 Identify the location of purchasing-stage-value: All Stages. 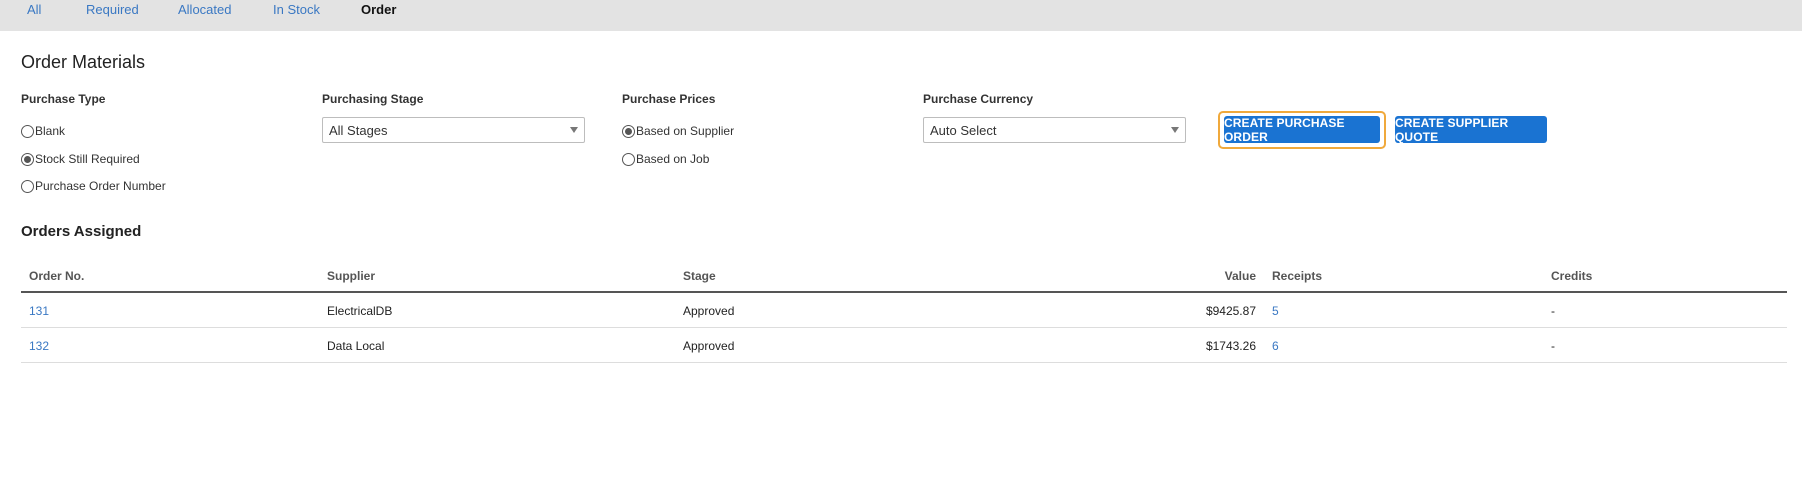
(358, 130).